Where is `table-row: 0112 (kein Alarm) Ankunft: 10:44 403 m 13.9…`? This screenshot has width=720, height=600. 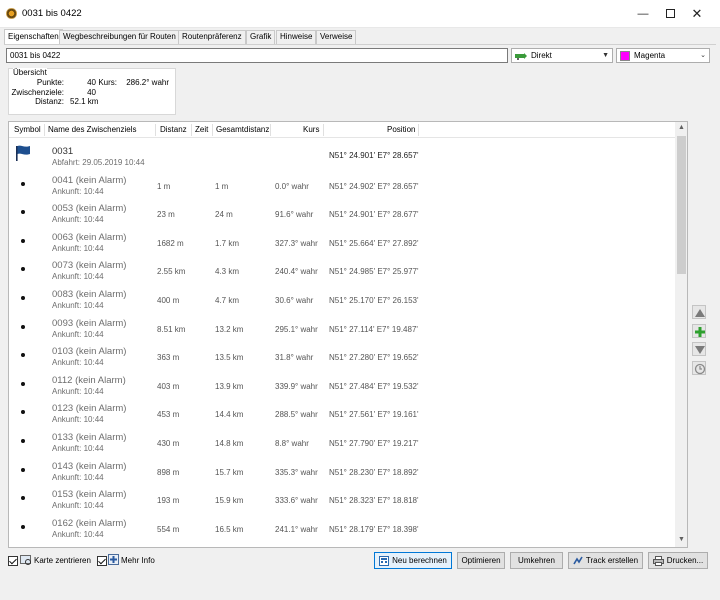 table-row: 0112 (kein Alarm) Ankunft: 10:44 403 m 13.9… is located at coordinates (342, 385).